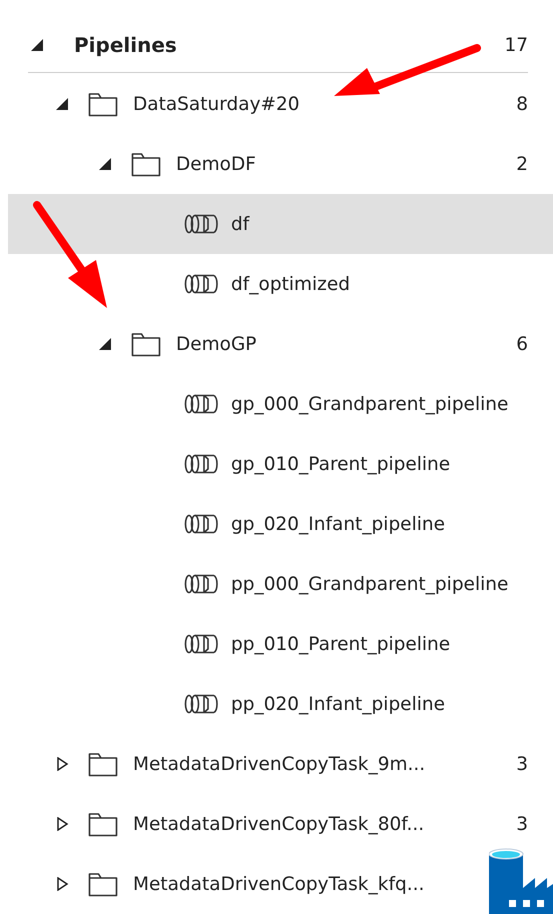 Image resolution: width=553 pixels, height=914 pixels. What do you see at coordinates (125, 45) in the screenshot?
I see `section-title: Pipelines` at bounding box center [125, 45].